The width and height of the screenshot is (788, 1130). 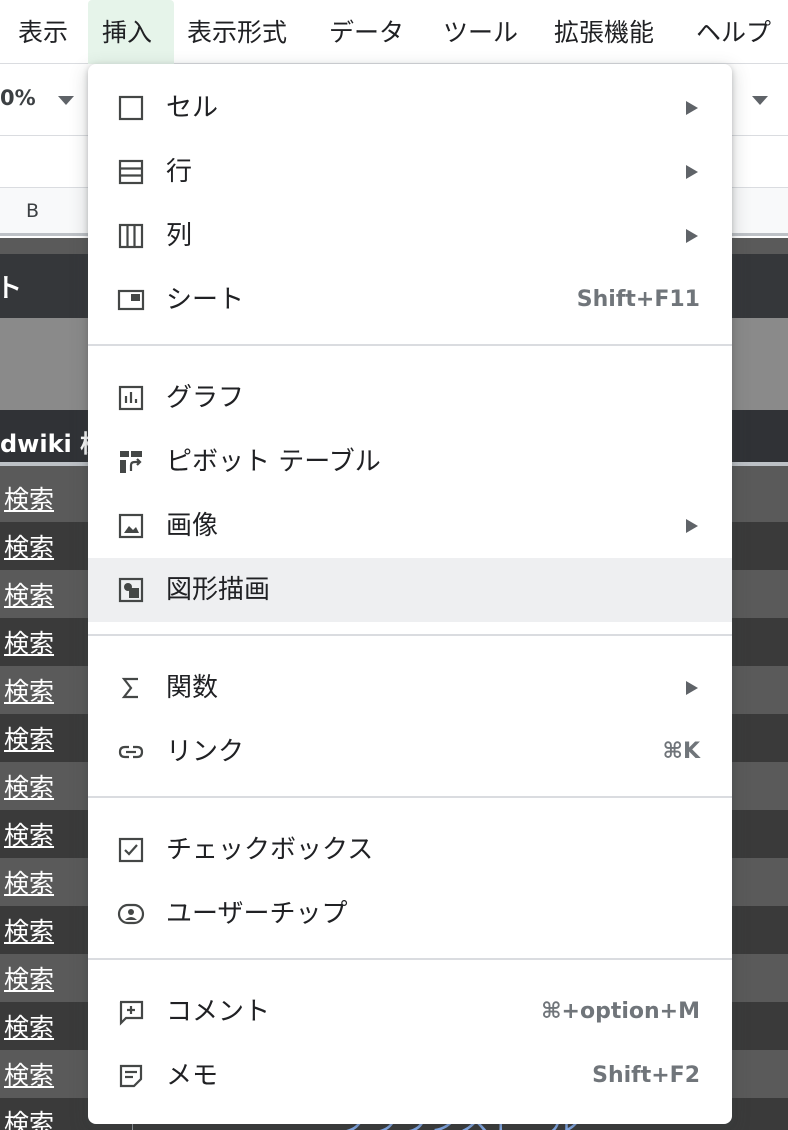 What do you see at coordinates (131, 752) in the screenshot?
I see `link-icon` at bounding box center [131, 752].